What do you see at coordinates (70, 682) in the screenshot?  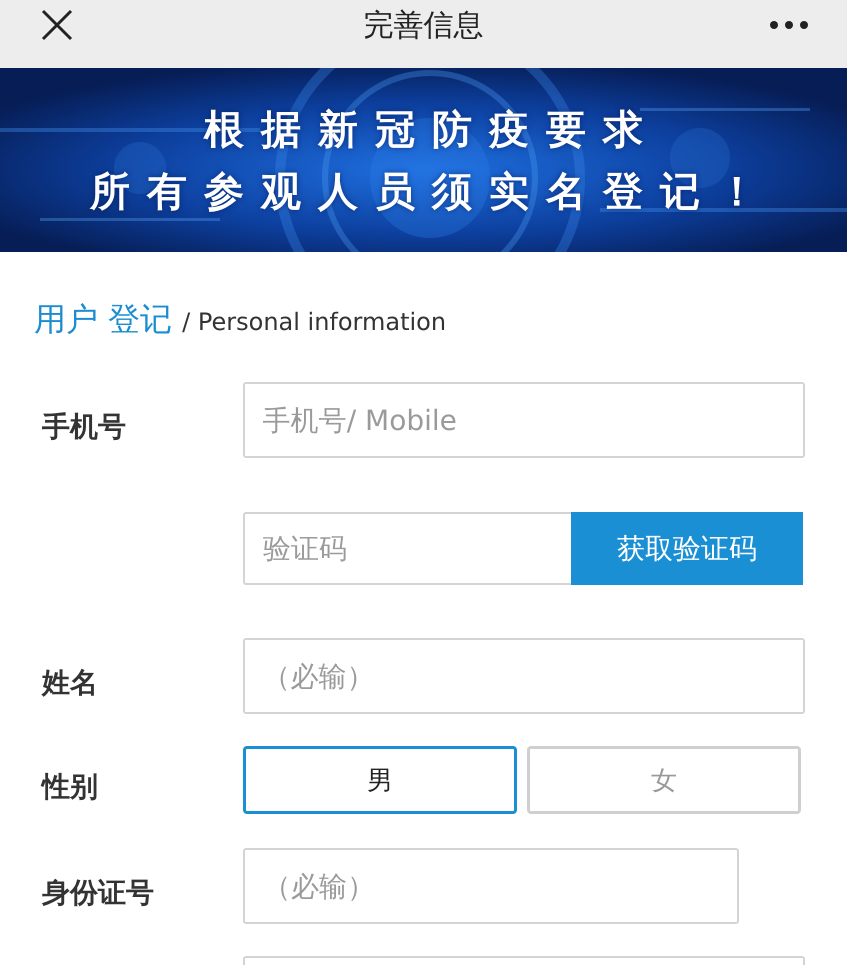 I see `field-label: 姓名` at bounding box center [70, 682].